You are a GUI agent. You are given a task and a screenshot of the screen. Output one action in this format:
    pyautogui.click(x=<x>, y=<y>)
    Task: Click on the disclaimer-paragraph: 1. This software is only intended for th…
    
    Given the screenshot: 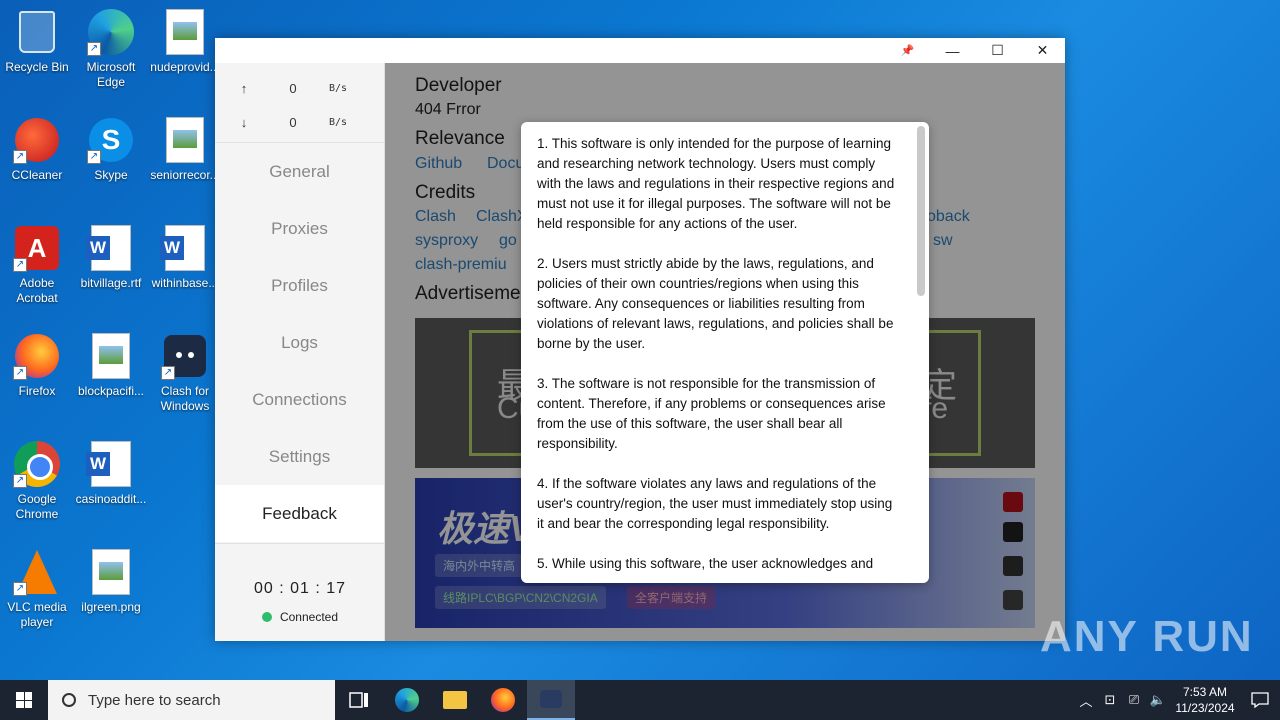 What is the action you would take?
    pyautogui.click(x=716, y=183)
    